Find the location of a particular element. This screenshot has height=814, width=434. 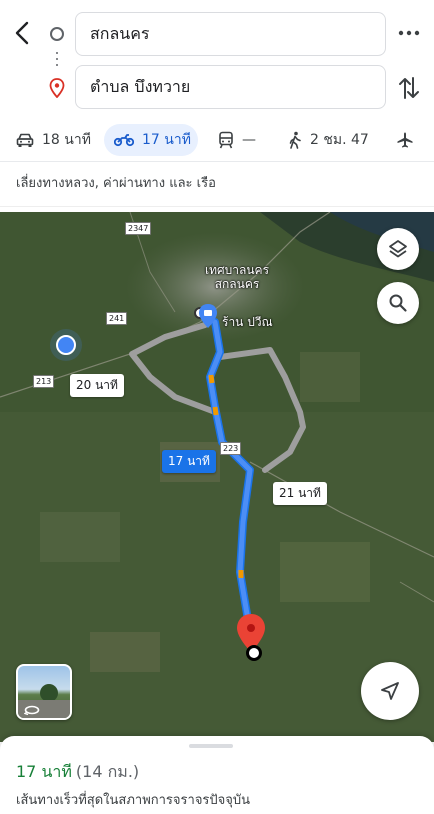

car-time: 18 นาที is located at coordinates (66, 140).